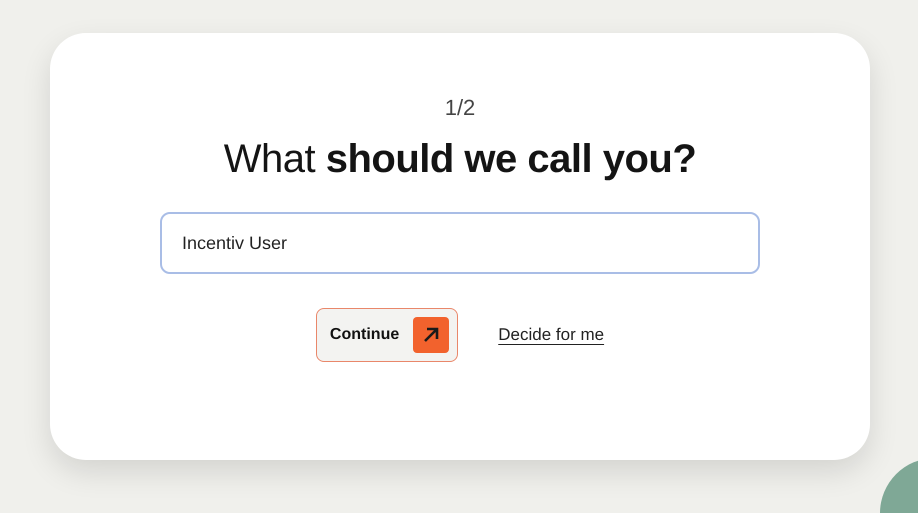  What do you see at coordinates (460, 159) in the screenshot?
I see `heading: What should we call you?` at bounding box center [460, 159].